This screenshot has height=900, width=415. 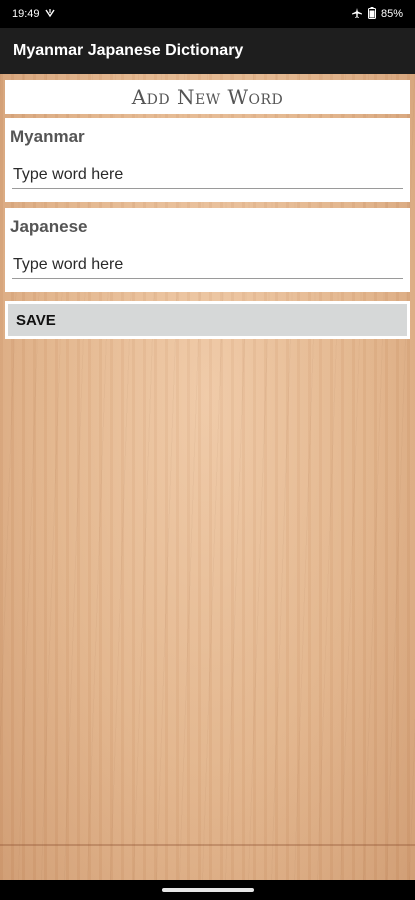 I want to click on navigation-bar, so click(x=207, y=890).